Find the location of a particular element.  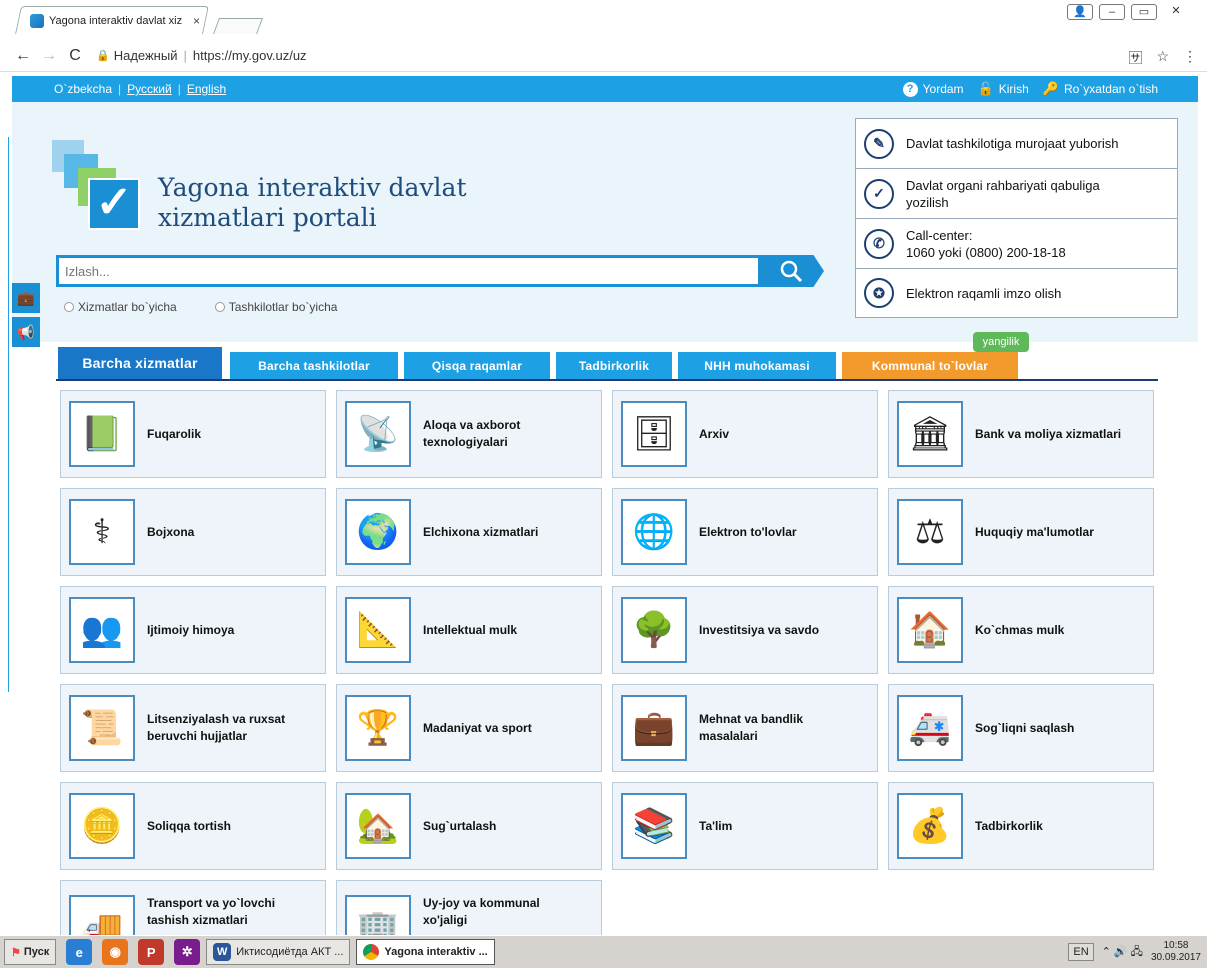

e-signature-link: ✪ Elektron raqamli imzo olish is located at coordinates (1016, 293).